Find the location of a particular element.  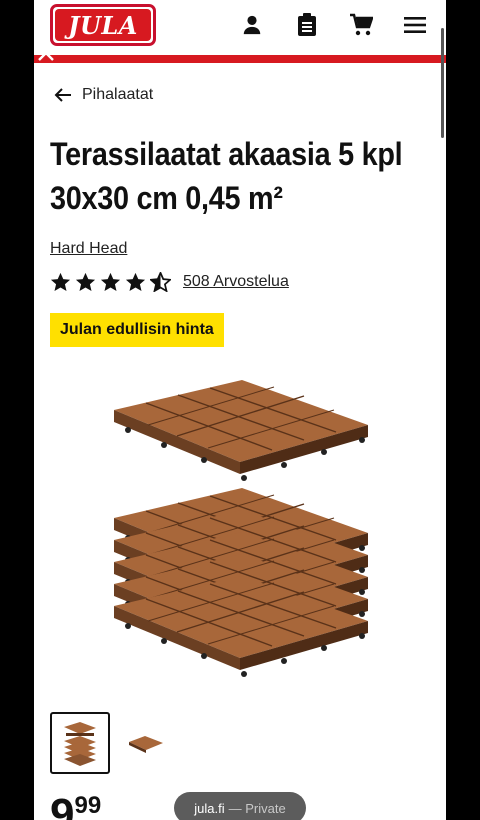

breadcrumb: Pihalaatat is located at coordinates (103, 95).